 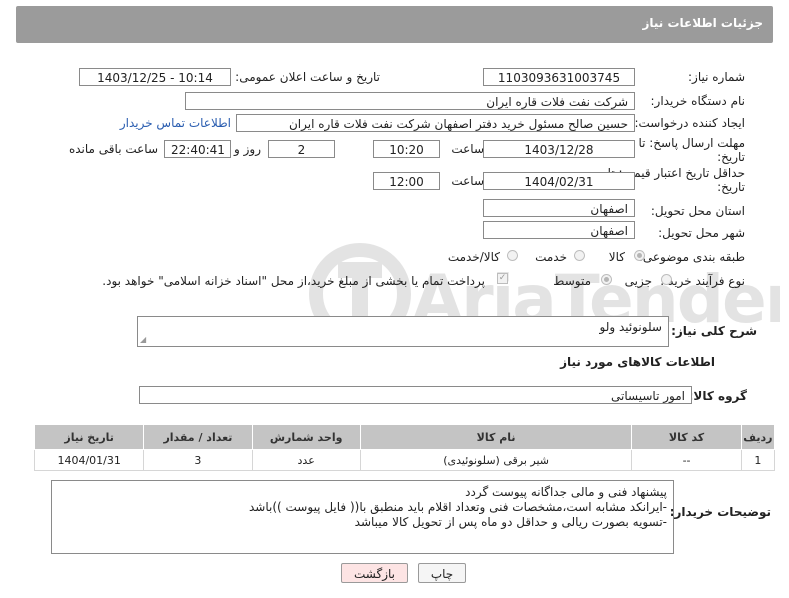 I want to click on price-validity-time-field: 12:00, so click(x=406, y=181).